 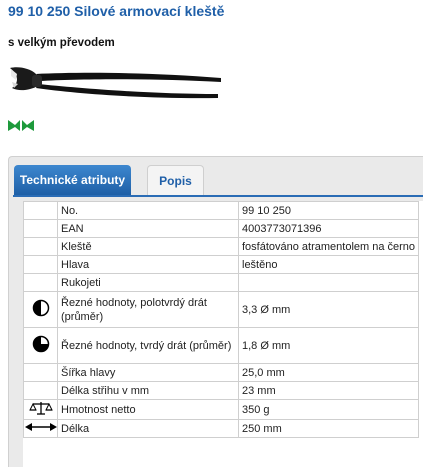 What do you see at coordinates (328, 210) in the screenshot?
I see `attribute-value: 99 10 250` at bounding box center [328, 210].